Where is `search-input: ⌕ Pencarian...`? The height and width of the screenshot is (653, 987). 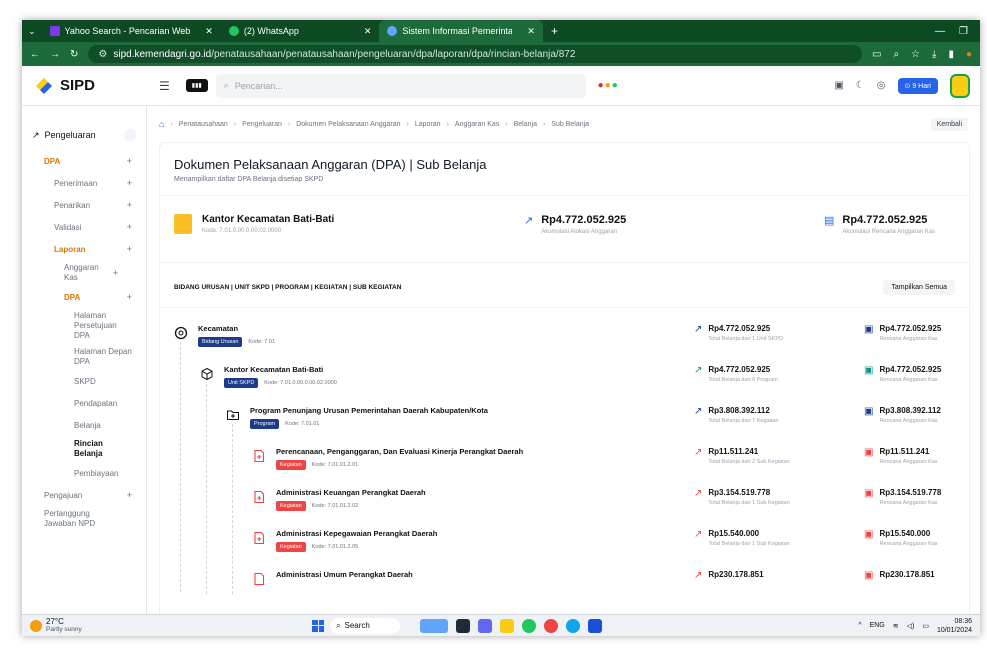
search-input: ⌕ Pencarian... is located at coordinates (400, 85).